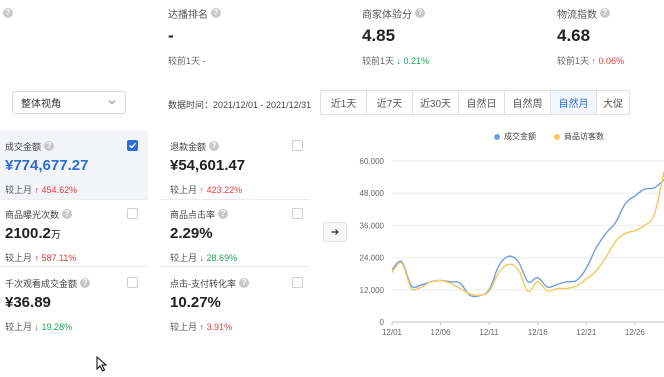 The image size is (664, 377). Describe the element at coordinates (613, 102) in the screenshot. I see `tab-promotion: 大促` at that location.